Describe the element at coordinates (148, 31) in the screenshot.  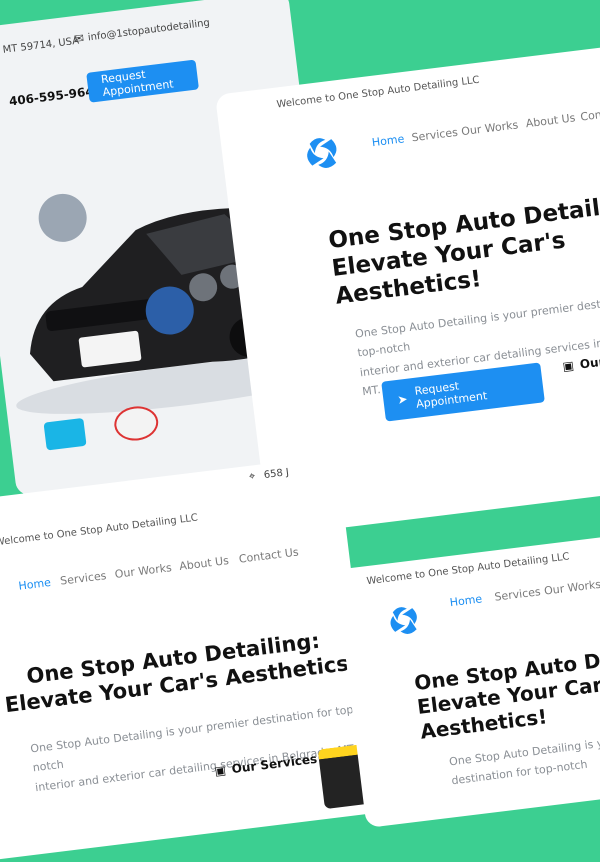
I see `topbar-email: info@1stopautodetailing` at that location.